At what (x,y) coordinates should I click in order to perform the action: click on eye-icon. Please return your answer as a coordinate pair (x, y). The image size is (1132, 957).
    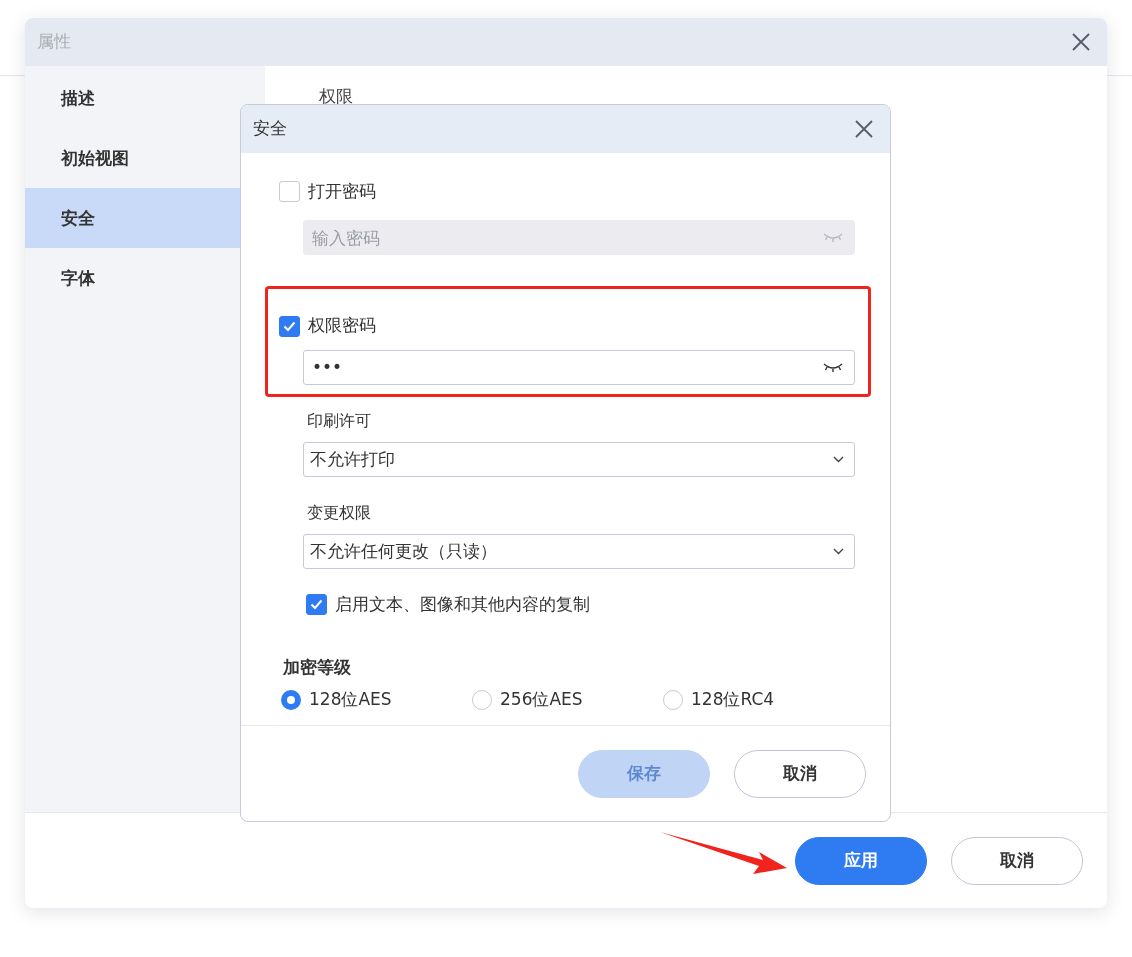
    Looking at the image, I should click on (833, 366).